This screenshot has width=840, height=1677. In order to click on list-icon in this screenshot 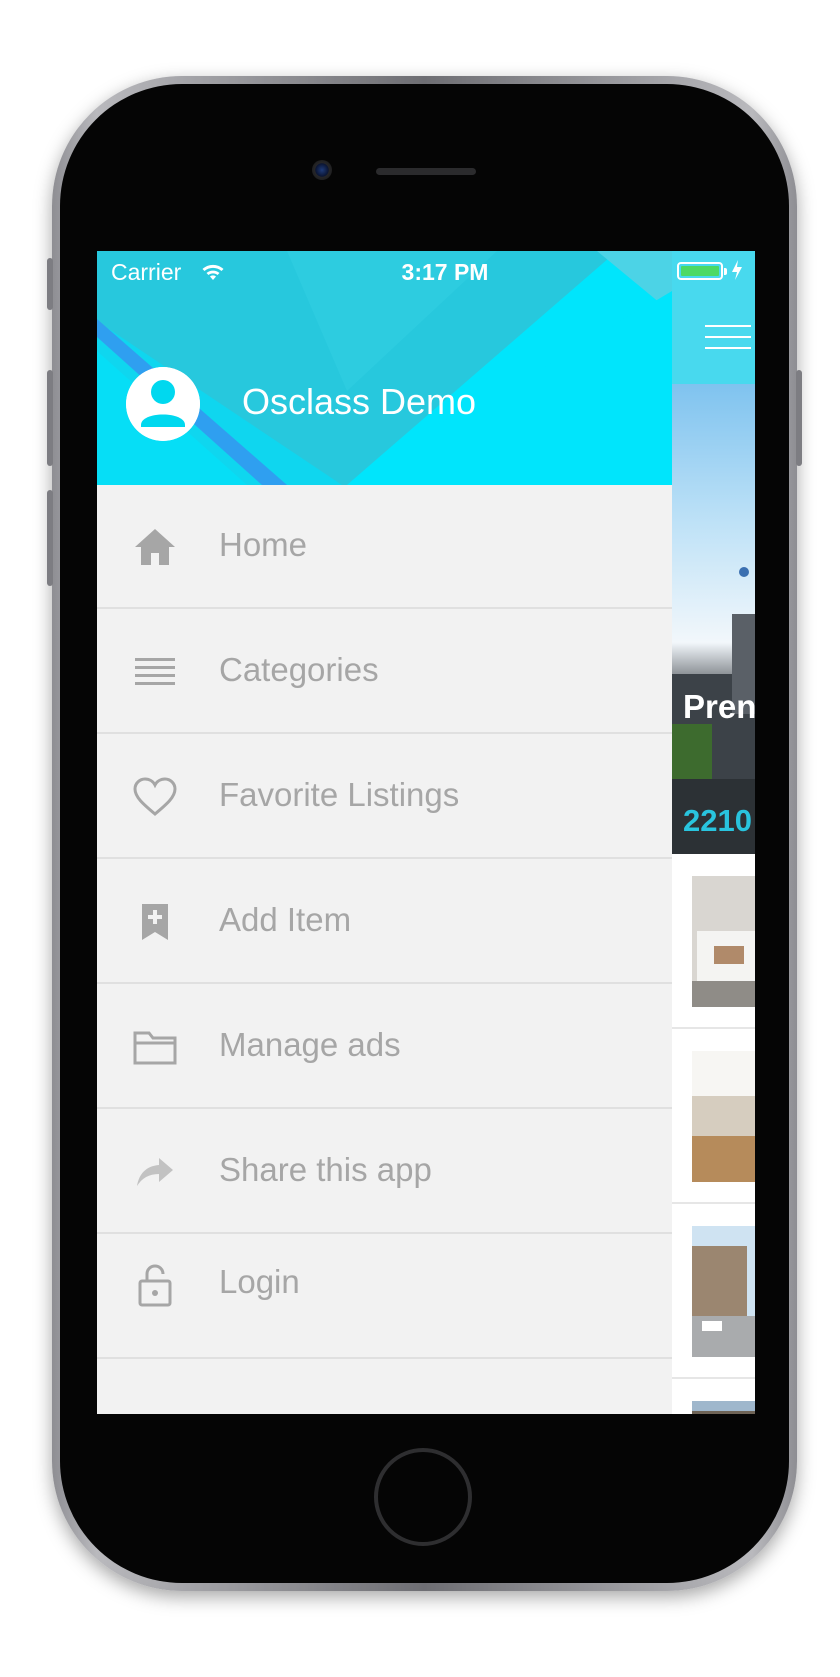, I will do `click(155, 672)`.